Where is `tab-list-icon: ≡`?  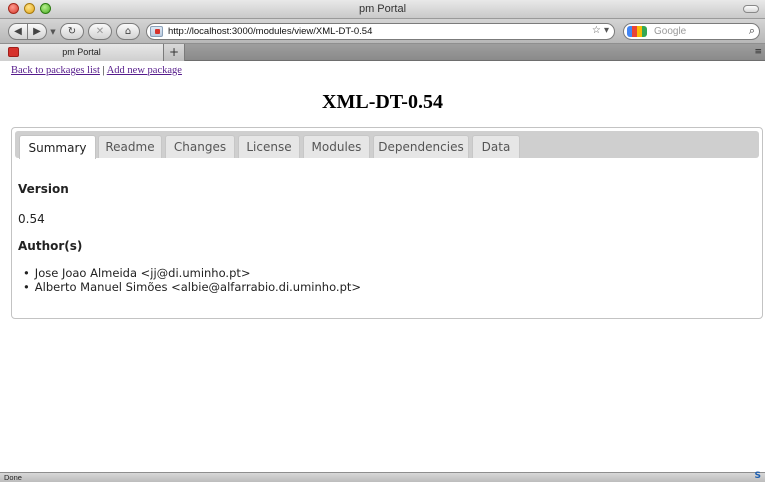
tab-list-icon: ≡ is located at coordinates (758, 52).